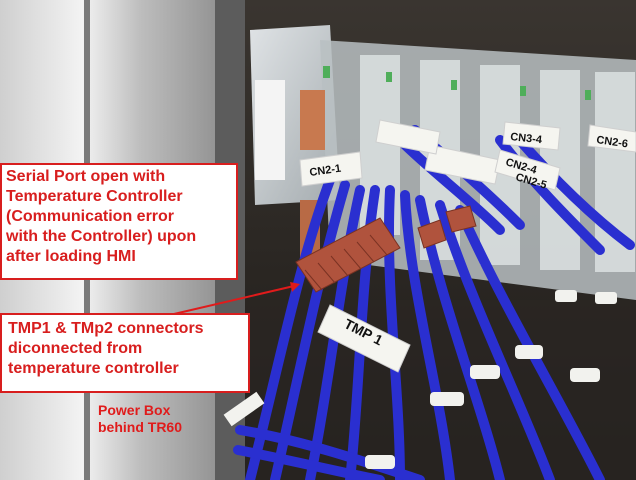  I want to click on callout-line: Serial Port open with, so click(86, 176).